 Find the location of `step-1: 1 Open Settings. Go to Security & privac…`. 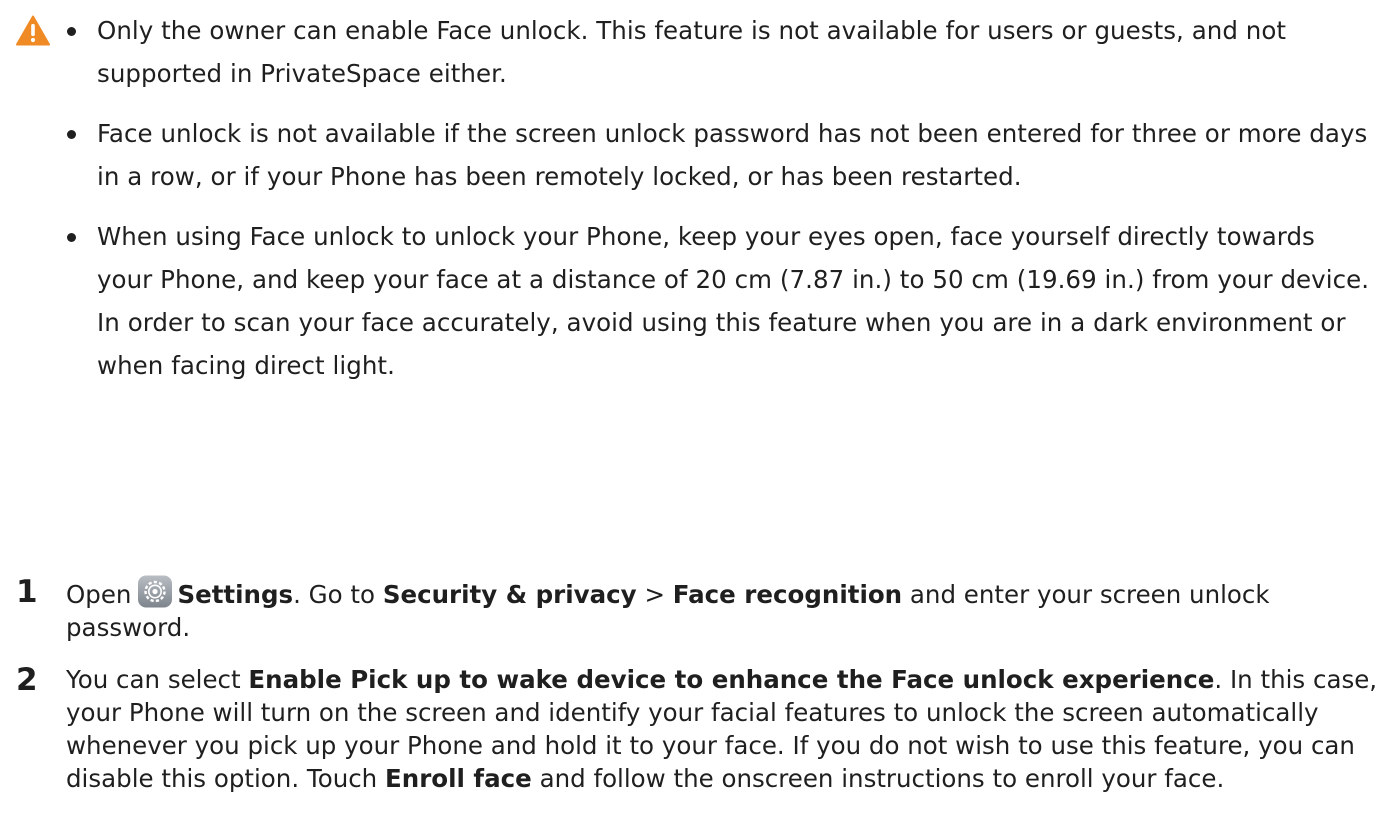

step-1: 1 Open Settings. Go to Security & privac… is located at coordinates (697, 609).